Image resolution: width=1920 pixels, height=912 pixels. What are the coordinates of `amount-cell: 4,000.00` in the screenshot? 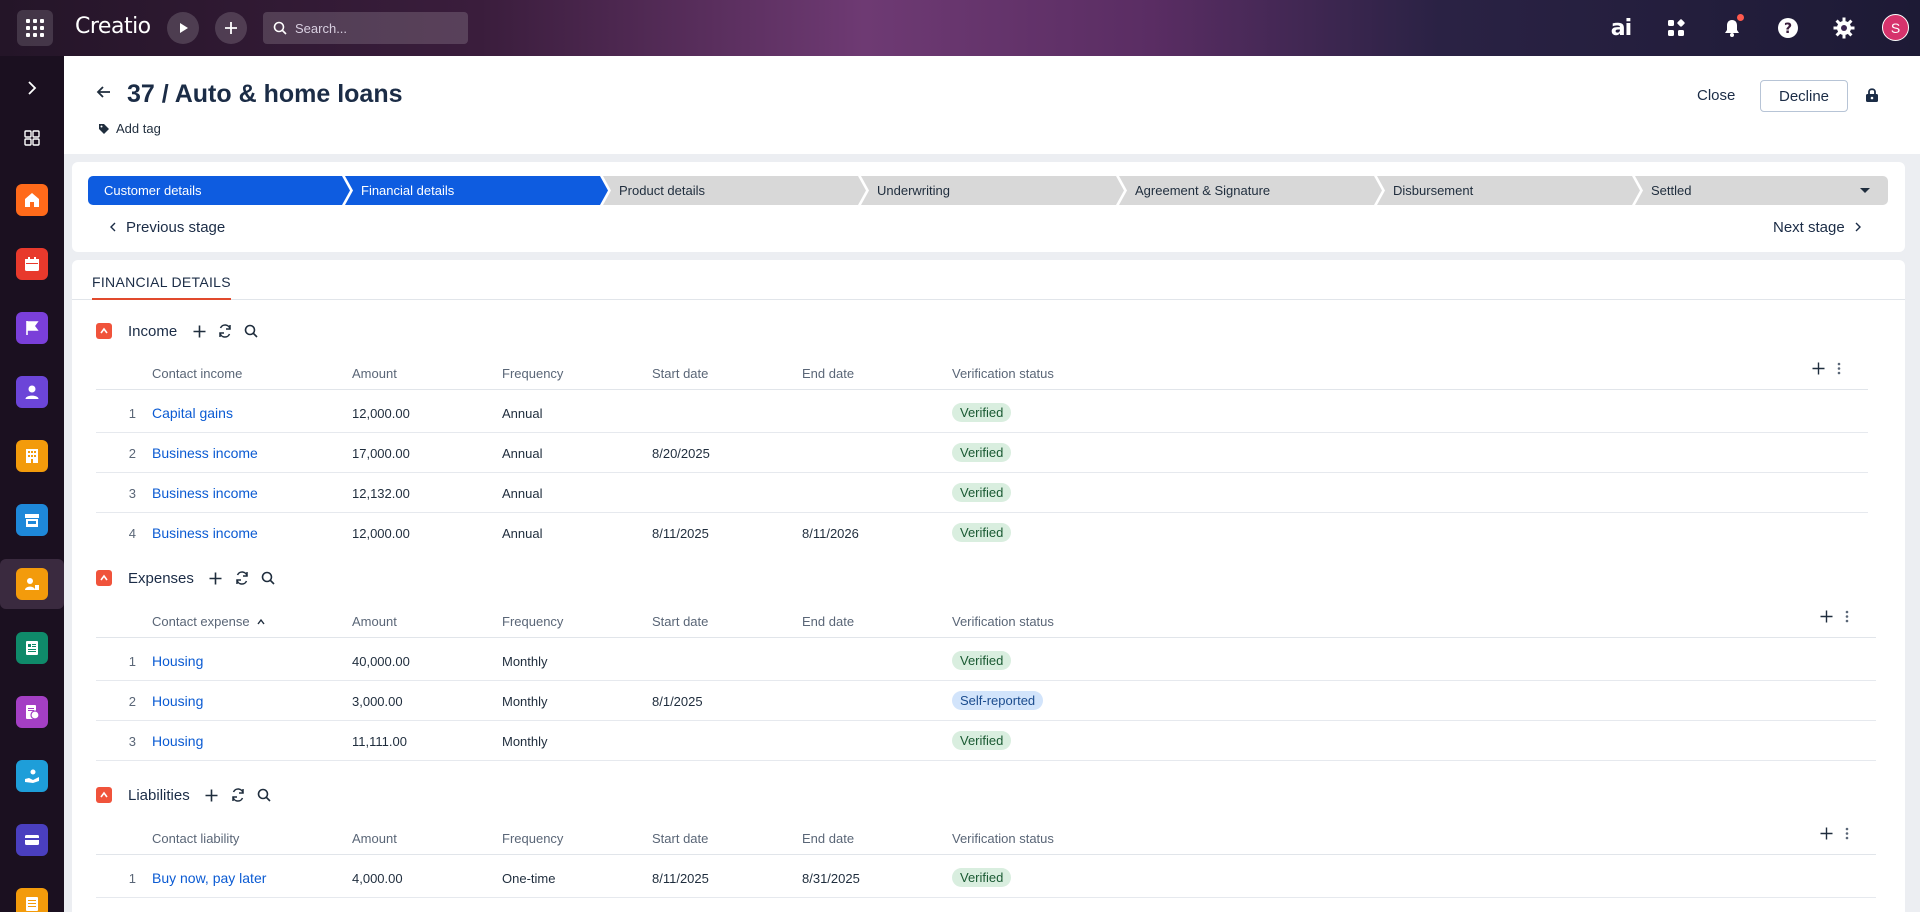 It's located at (377, 878).